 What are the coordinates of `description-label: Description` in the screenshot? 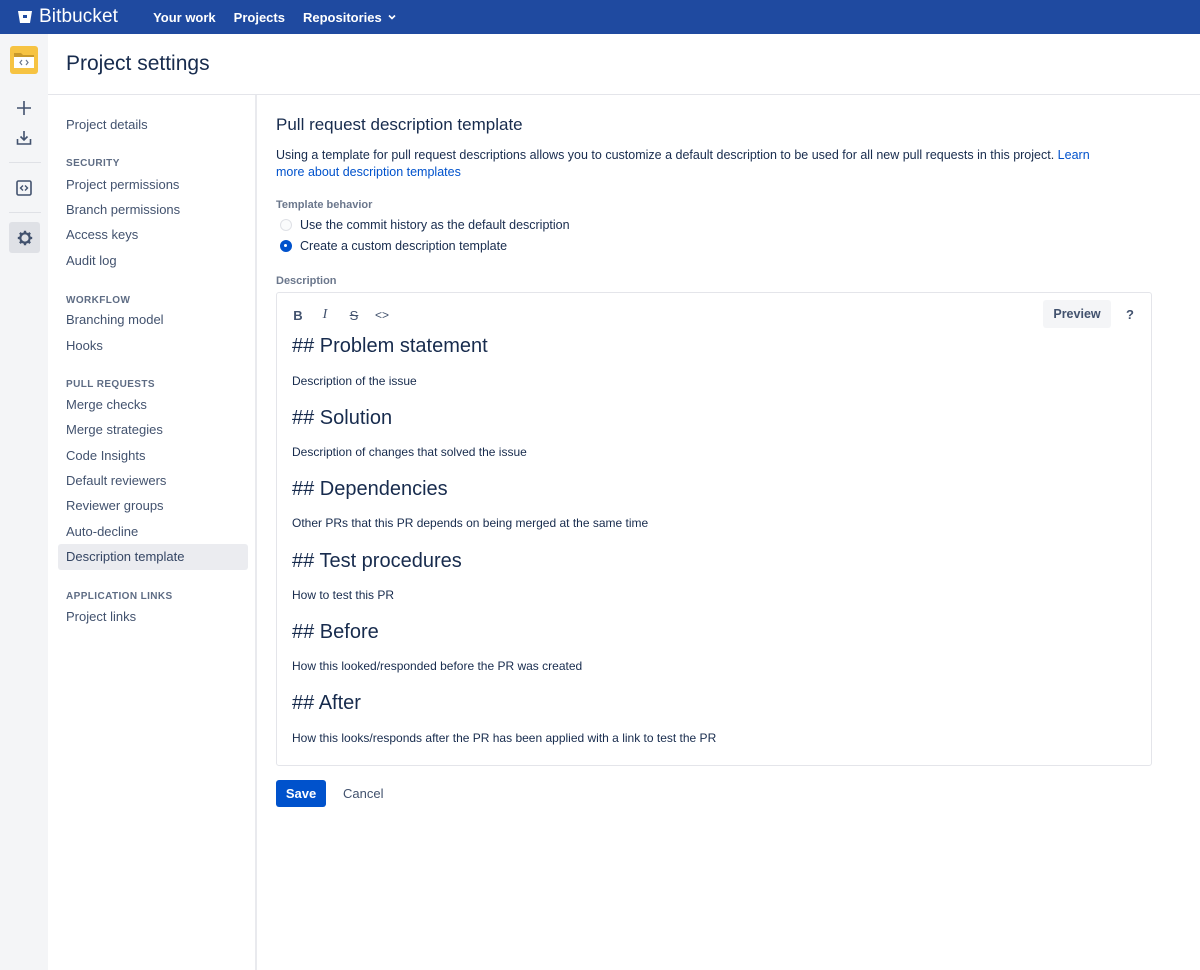 It's located at (306, 281).